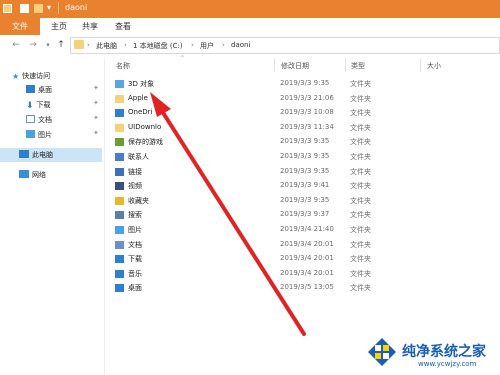  I want to click on arrow-head, so click(160, 104).